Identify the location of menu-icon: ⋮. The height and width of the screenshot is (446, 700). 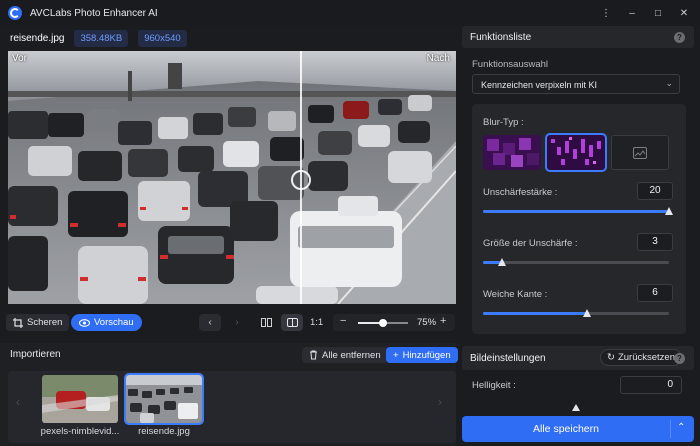
(606, 13).